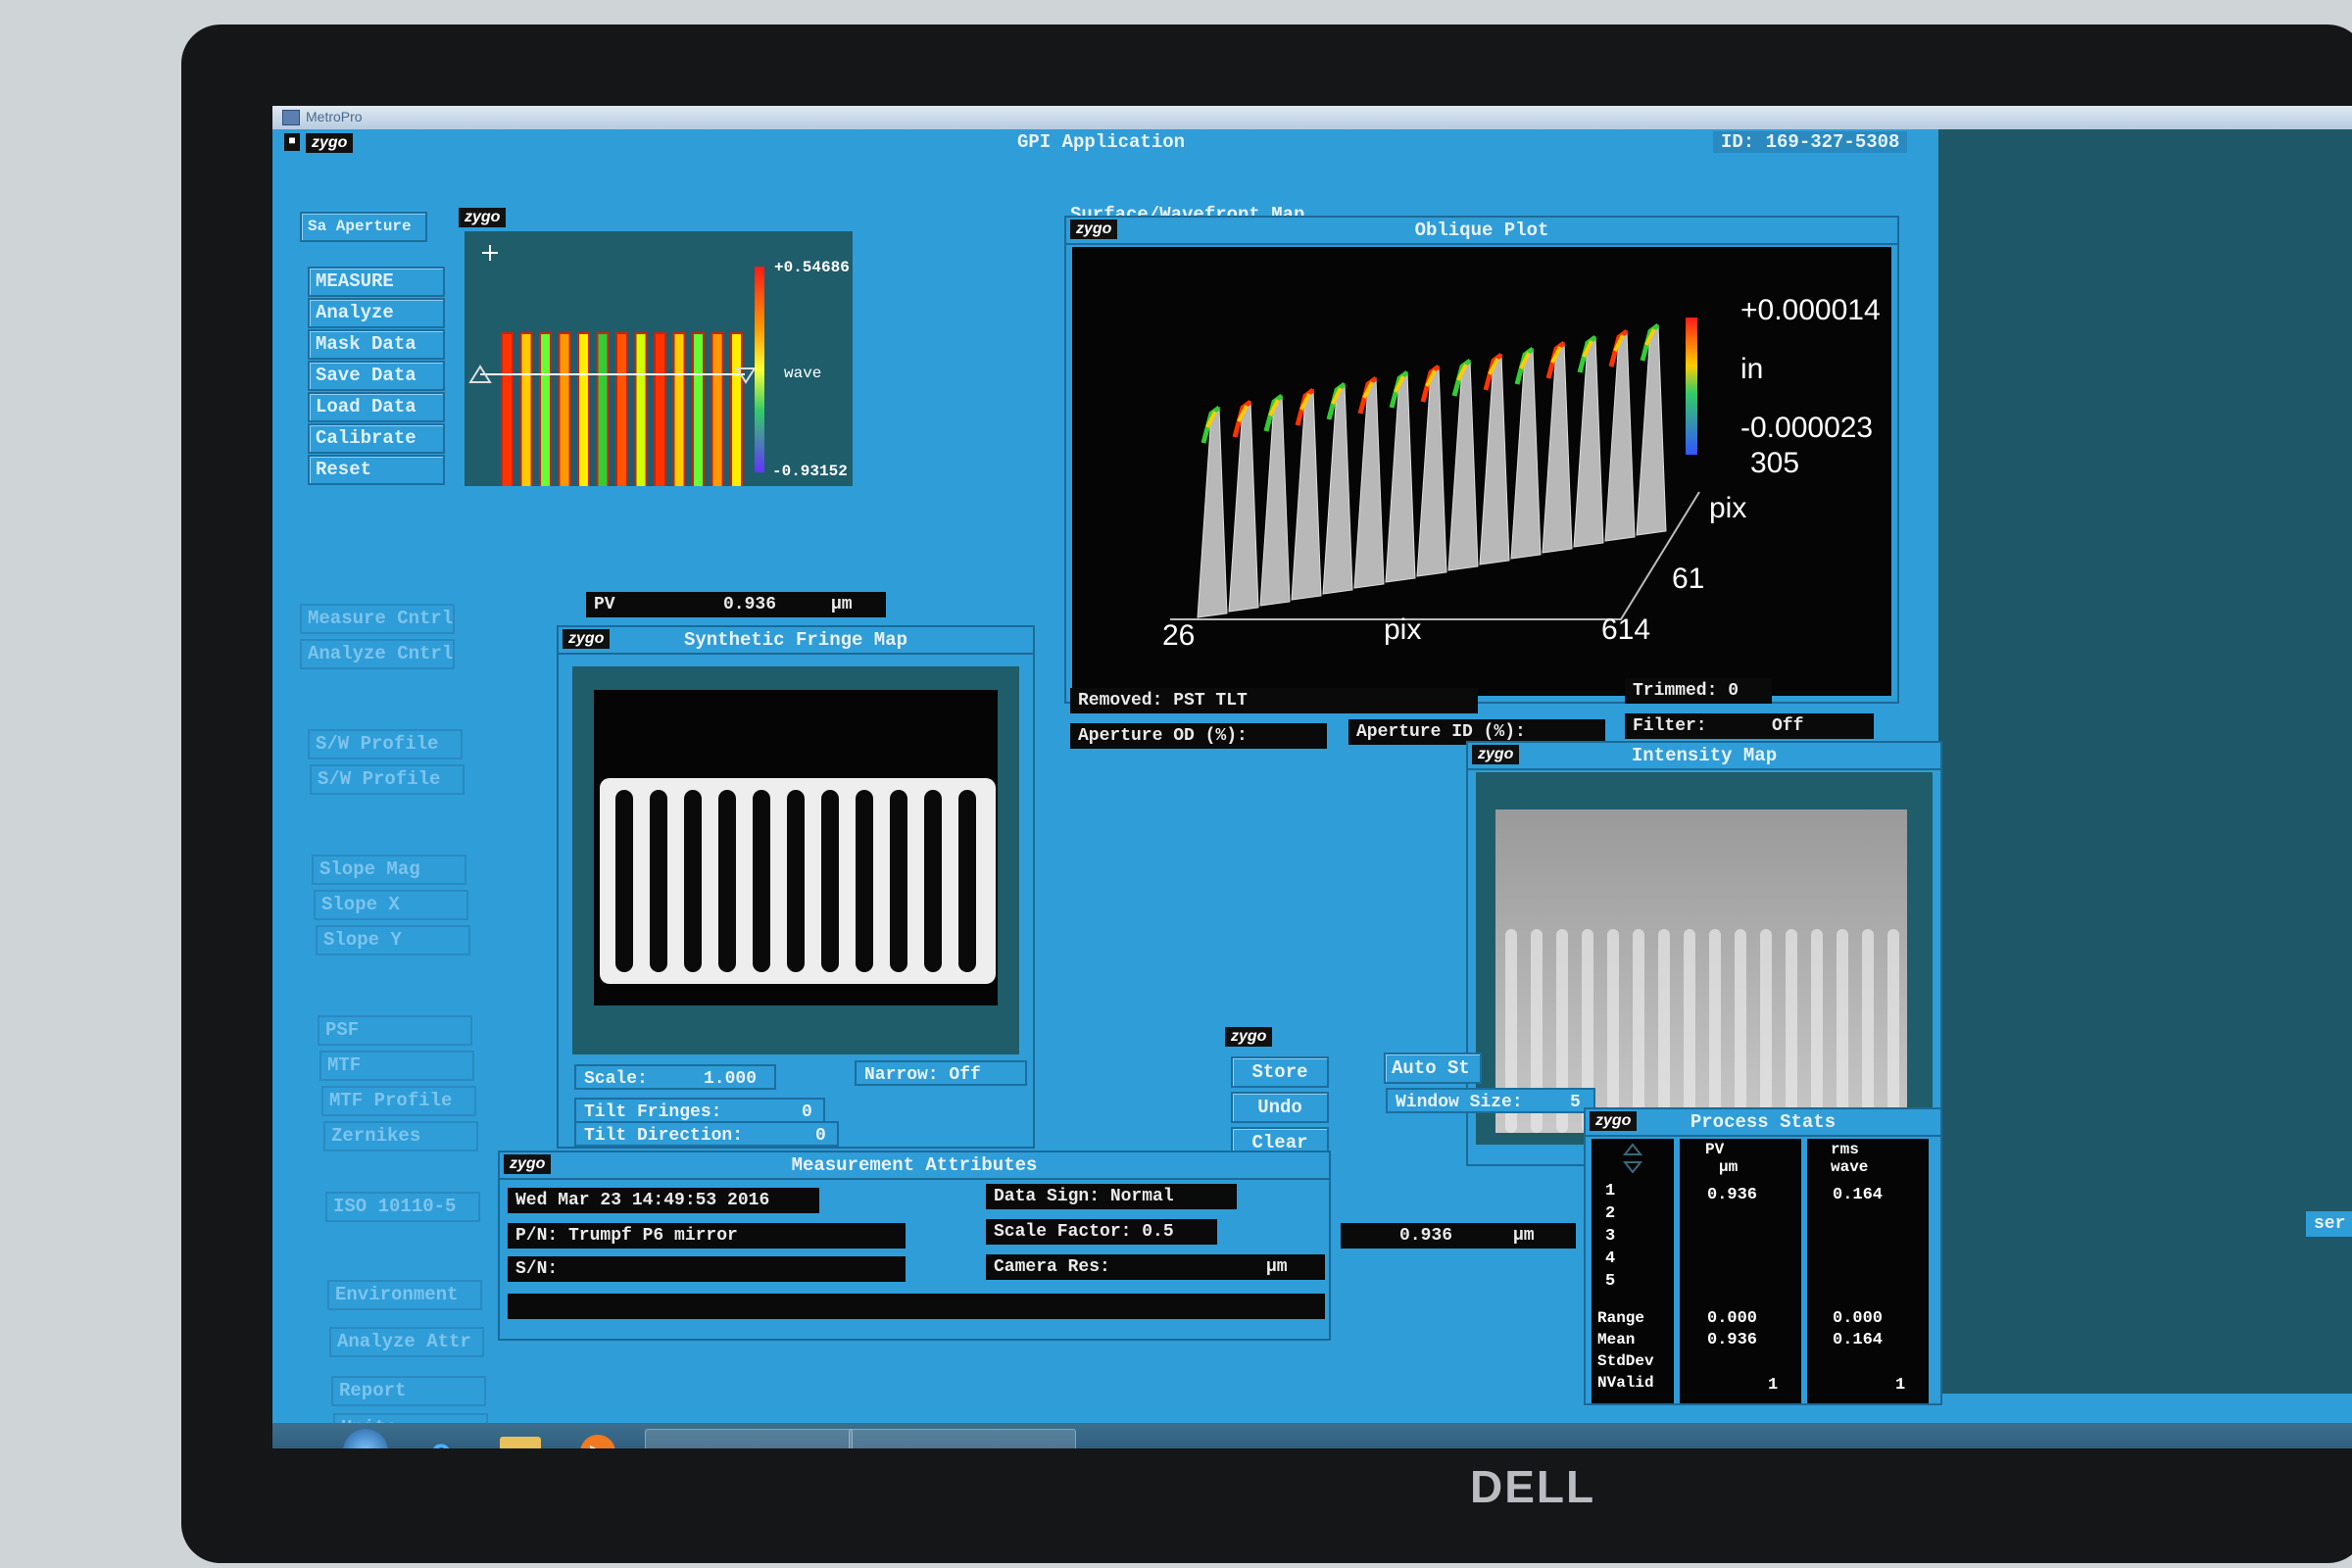 This screenshot has width=2352, height=1568. Describe the element at coordinates (730, 1079) in the screenshot. I see `scale-value: 1.000` at that location.